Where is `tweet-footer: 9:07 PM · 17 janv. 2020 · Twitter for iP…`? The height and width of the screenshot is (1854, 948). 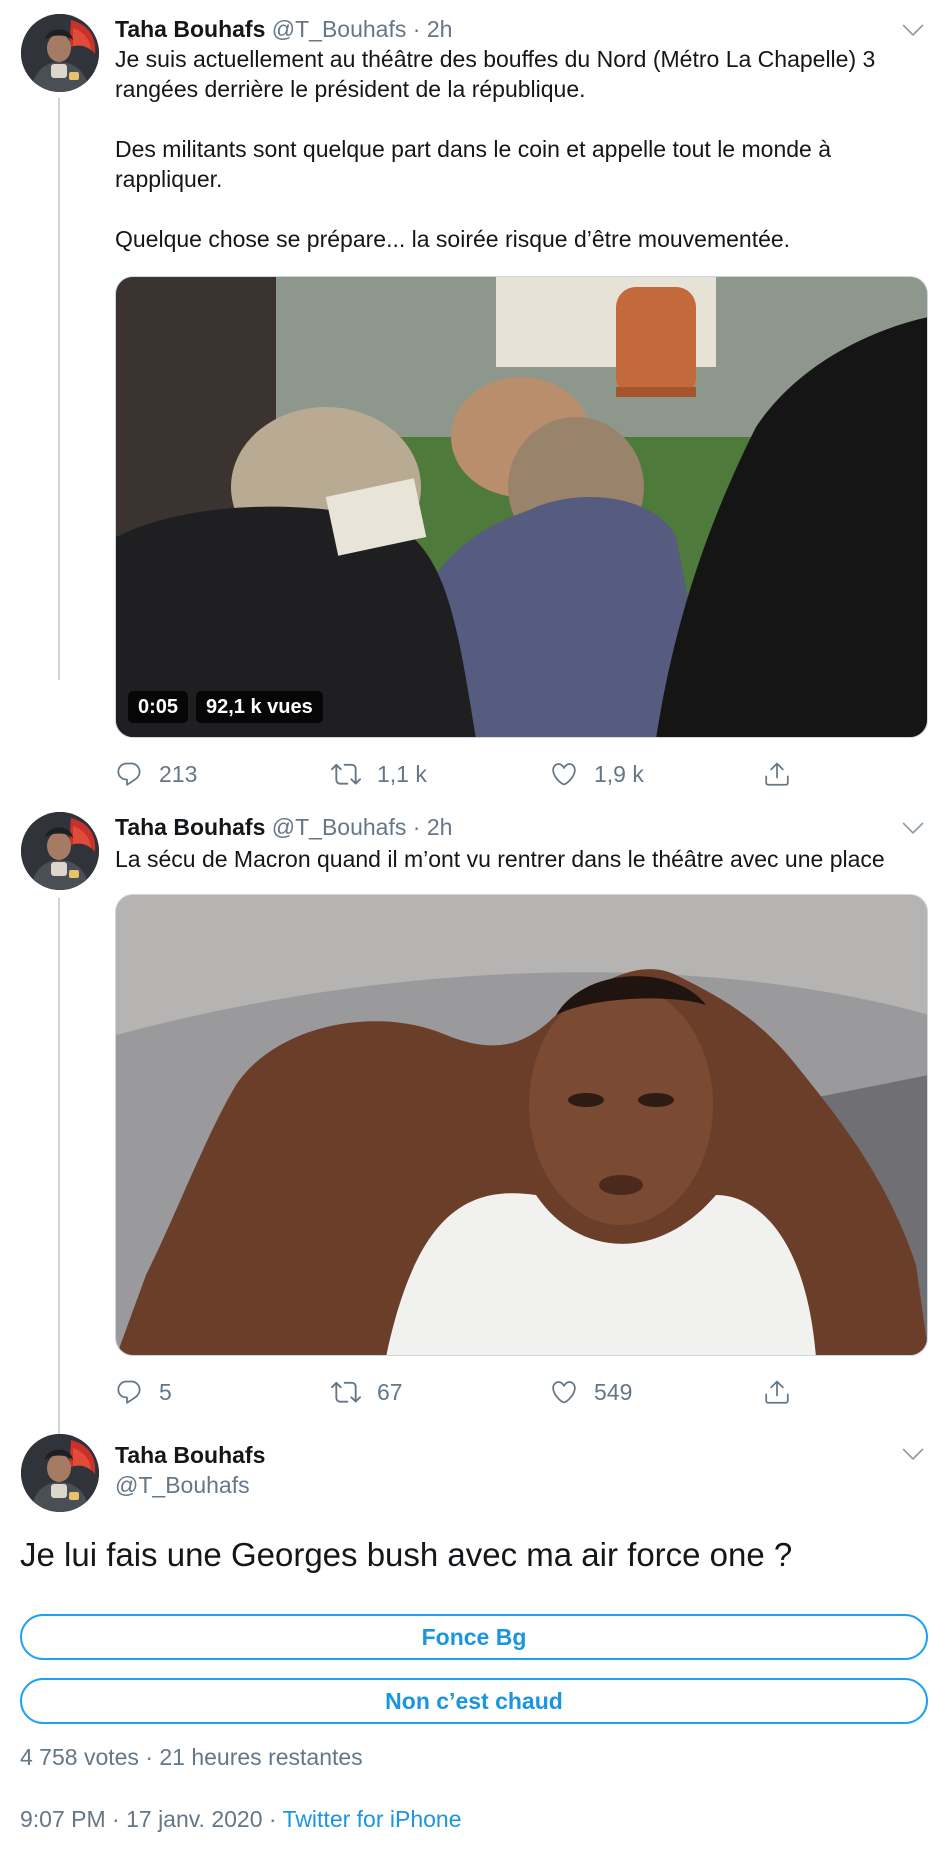
tweet-footer: 9:07 PM · 17 janv. 2020 · Twitter for iP… is located at coordinates (241, 1819).